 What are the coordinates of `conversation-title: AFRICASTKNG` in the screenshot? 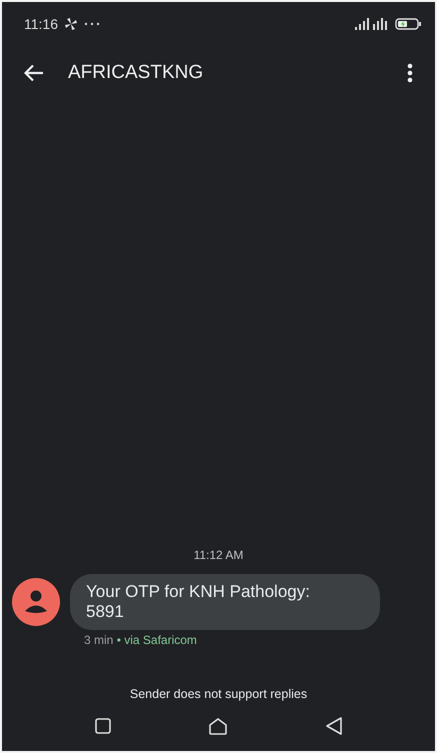 It's located at (136, 73).